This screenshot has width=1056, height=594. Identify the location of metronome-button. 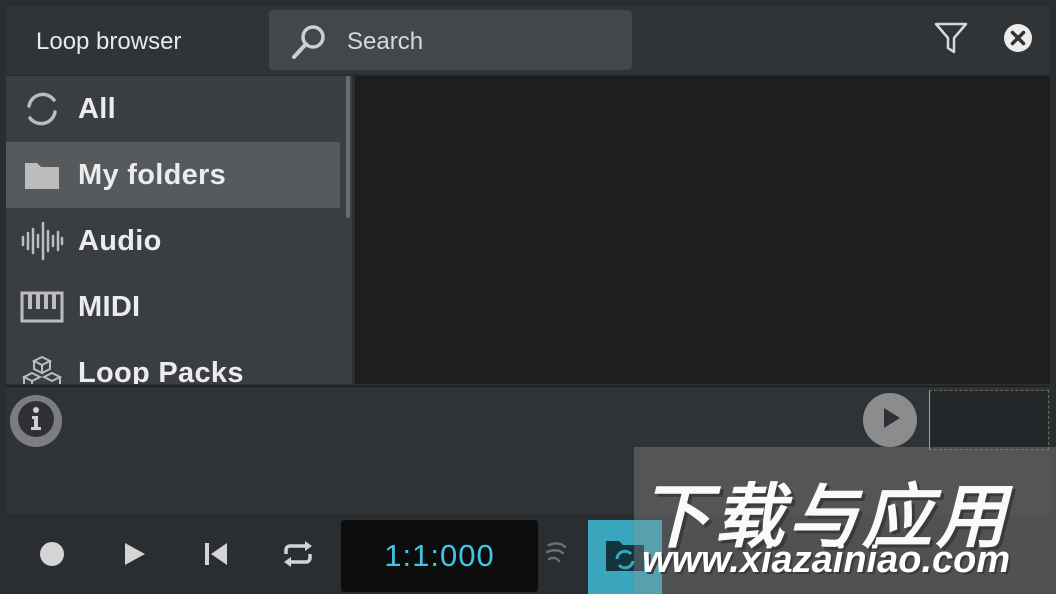
(556, 556).